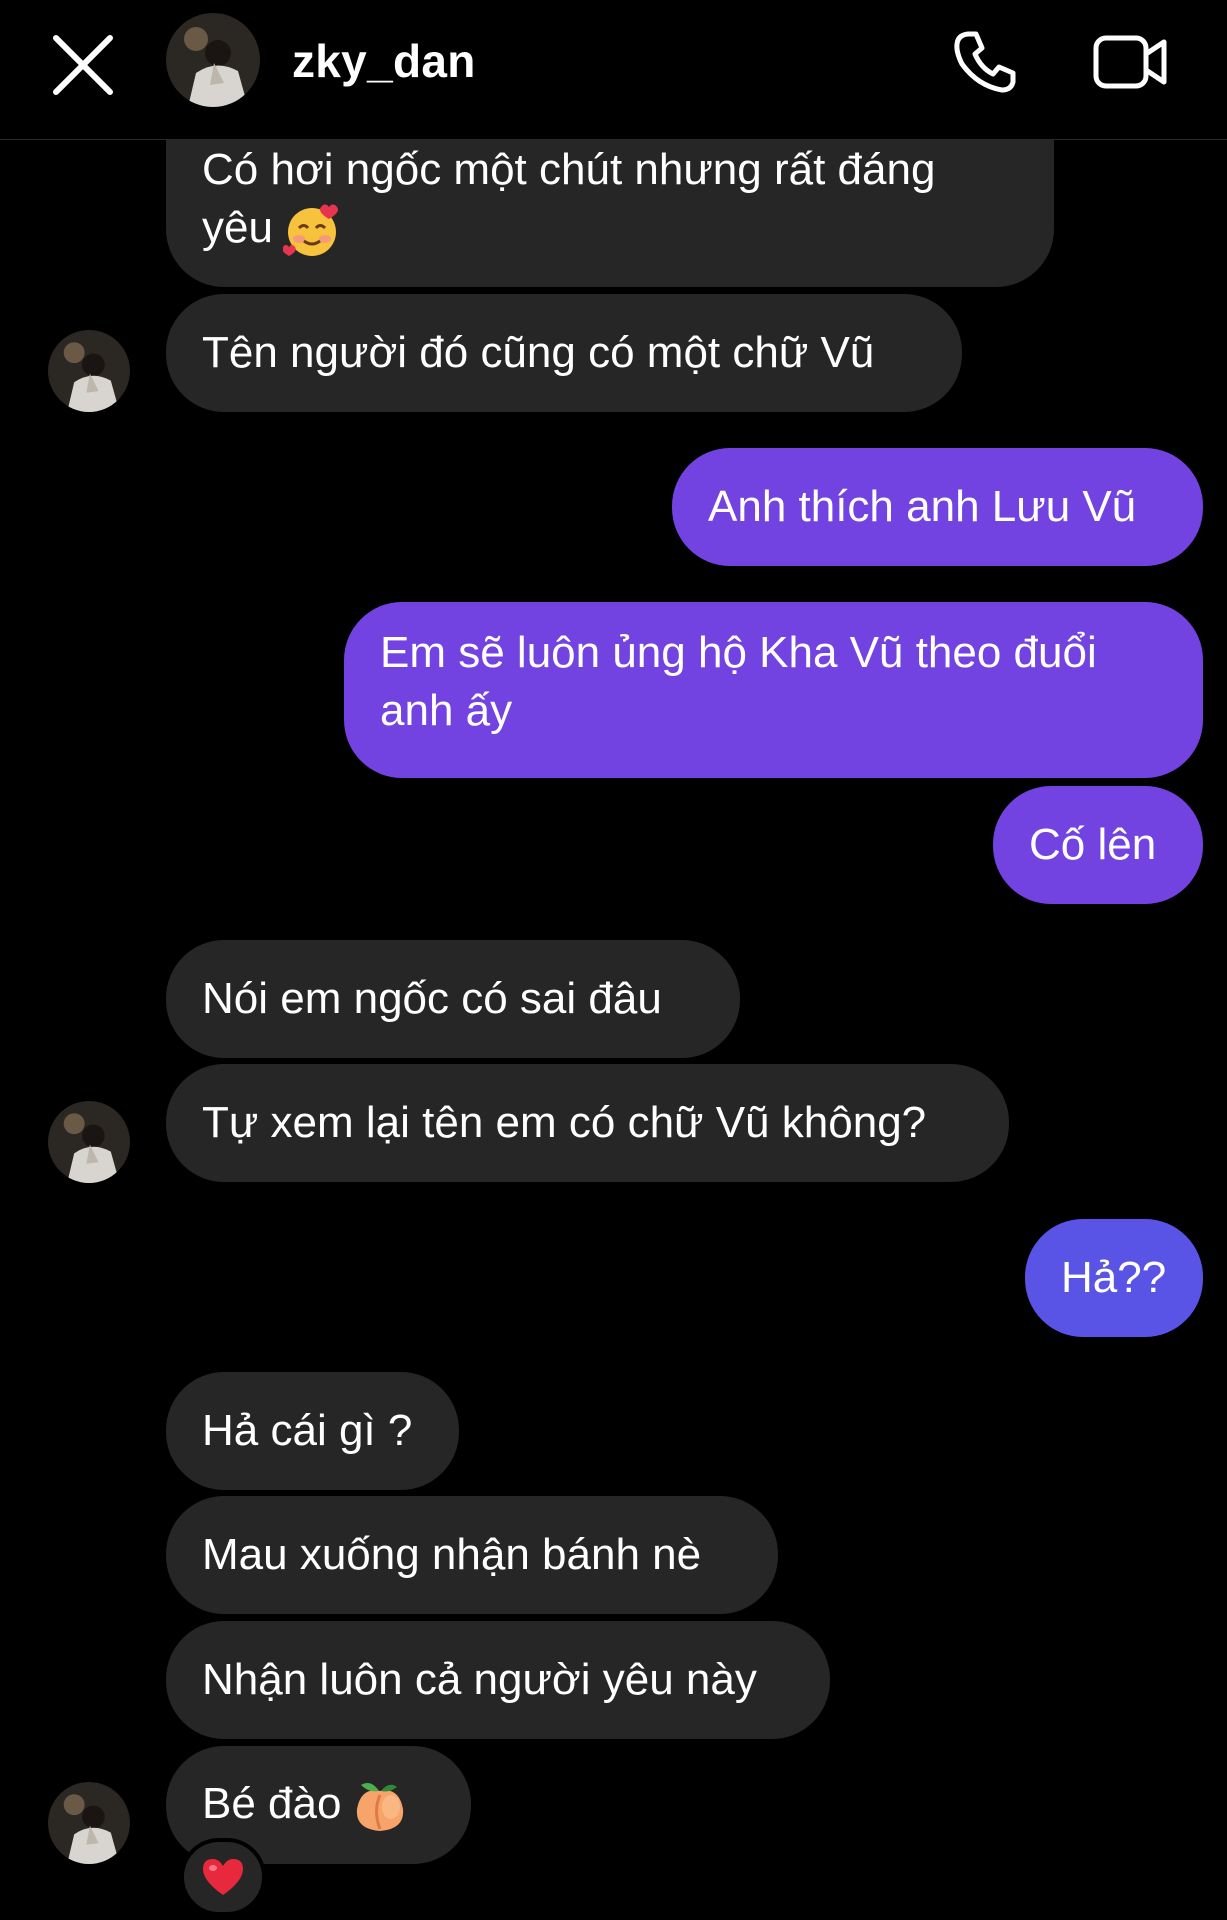 The image size is (1227, 1920). I want to click on close-button, so click(83, 65).